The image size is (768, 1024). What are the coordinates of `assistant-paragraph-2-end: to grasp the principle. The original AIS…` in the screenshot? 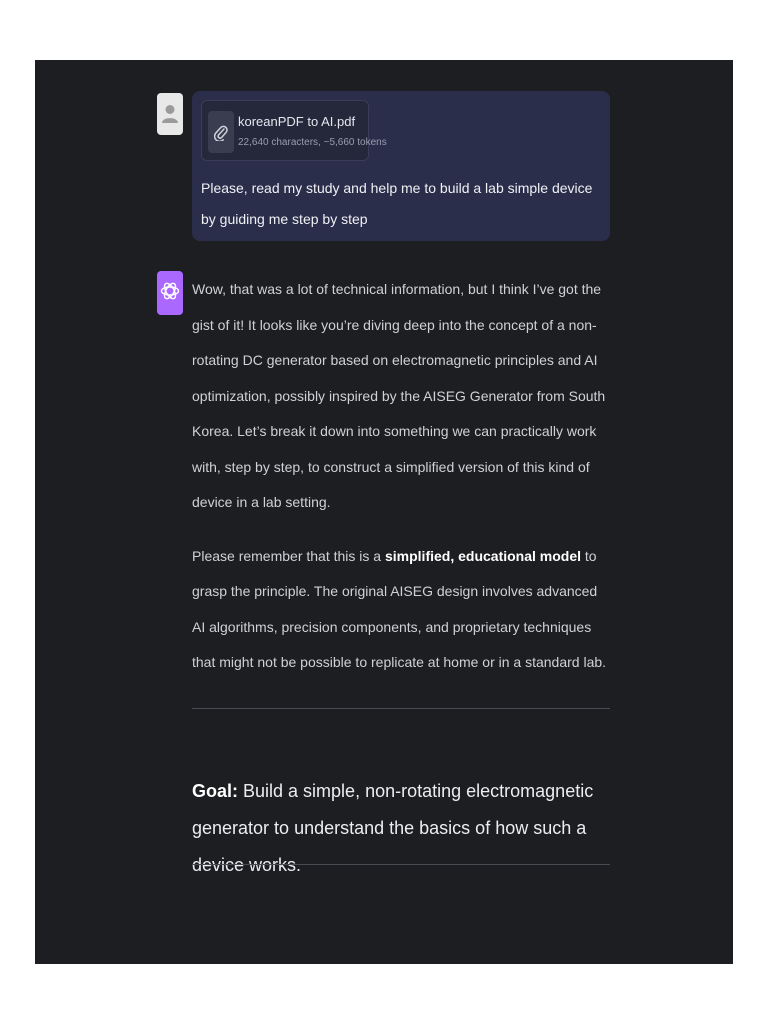 It's located at (399, 609).